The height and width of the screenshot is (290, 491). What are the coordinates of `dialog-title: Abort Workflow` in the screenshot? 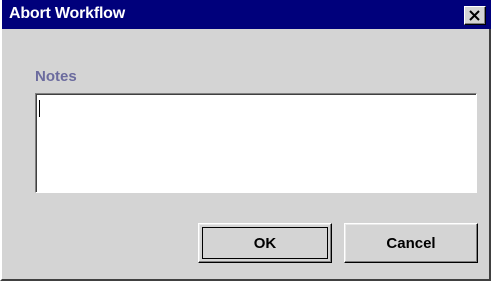 It's located at (67, 13).